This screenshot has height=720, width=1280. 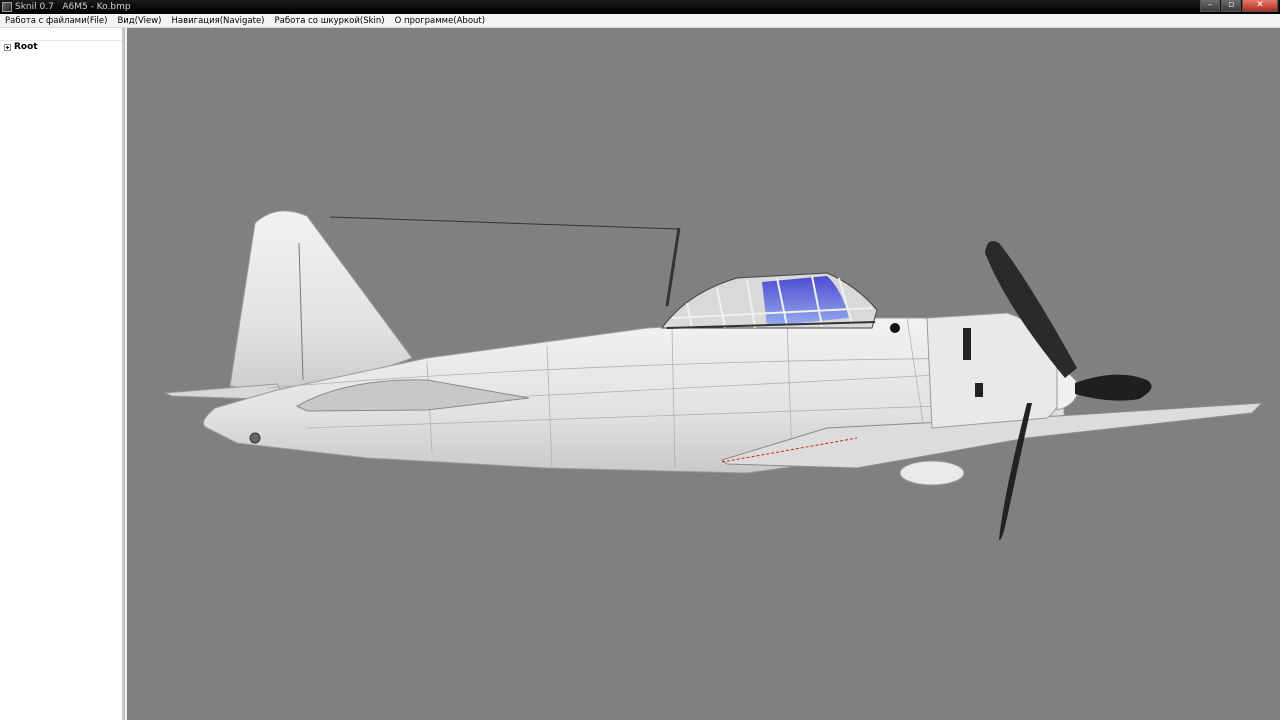 I want to click on tree-divider, so click(x=61, y=40).